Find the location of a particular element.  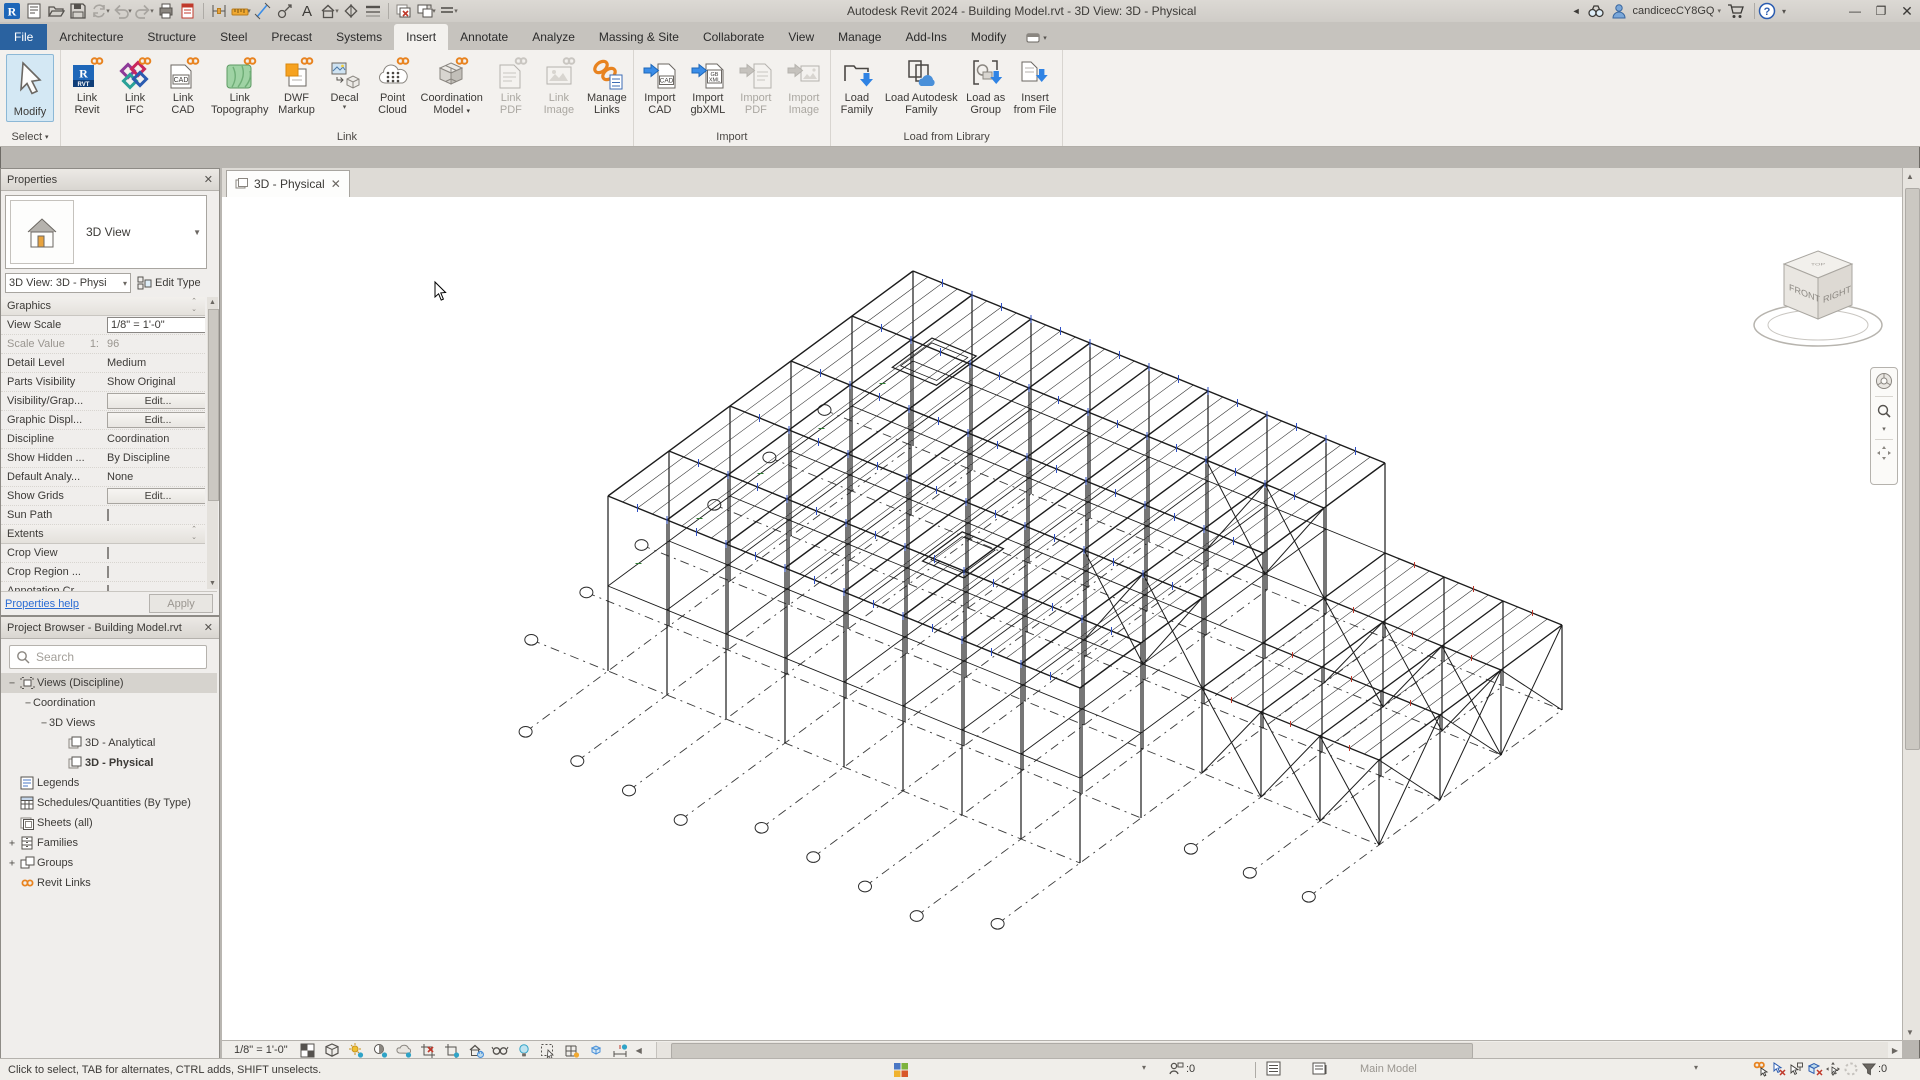

load-as-group-button: Load as Group is located at coordinates (986, 84).